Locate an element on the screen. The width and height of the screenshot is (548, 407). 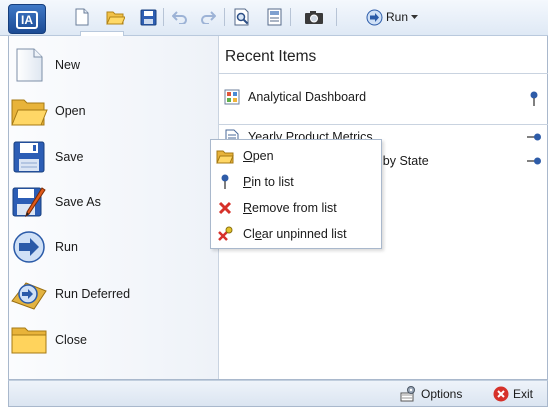
recent-item-label: Analytical Dashboard is located at coordinates (307, 97).